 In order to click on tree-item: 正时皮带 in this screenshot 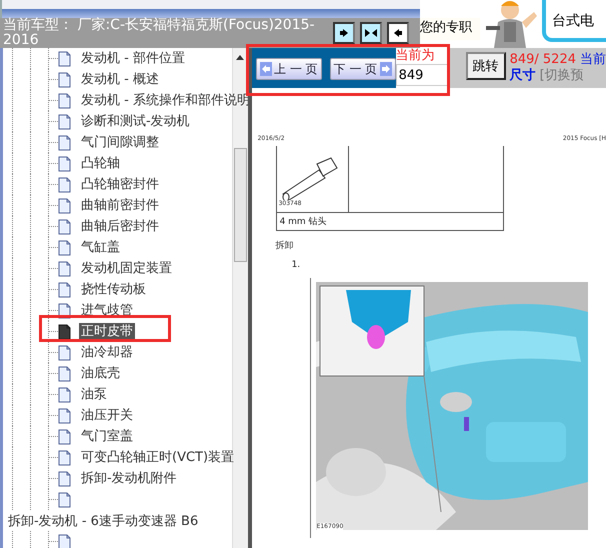, I will do `click(107, 331)`.